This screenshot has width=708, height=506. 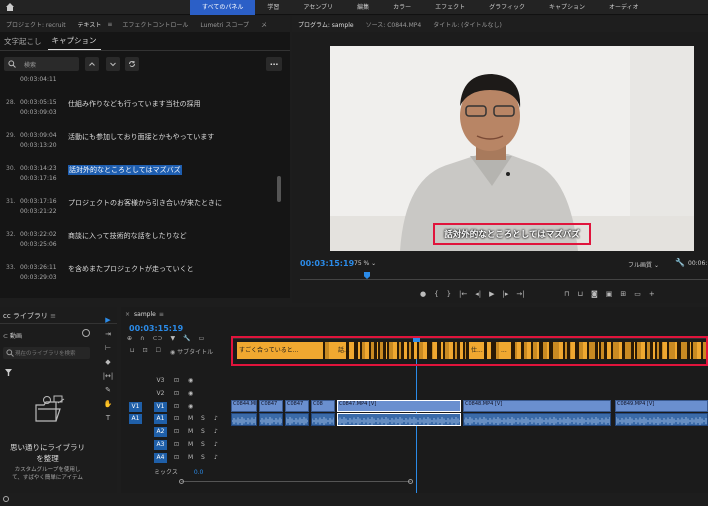 What do you see at coordinates (145, 314) in the screenshot?
I see `timeline-tab: sample` at bounding box center [145, 314].